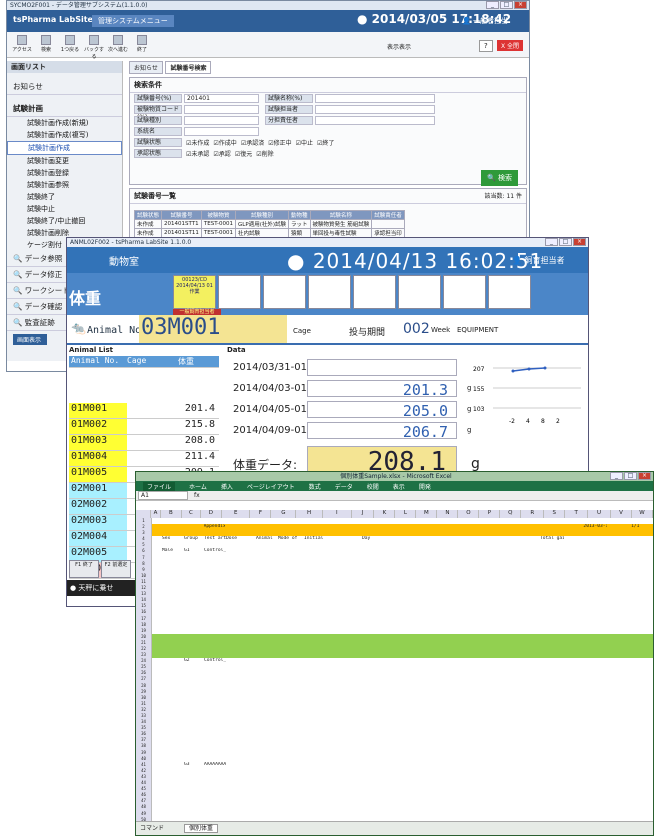 This screenshot has width=654, height=836. I want to click on help-button: ?, so click(486, 46).